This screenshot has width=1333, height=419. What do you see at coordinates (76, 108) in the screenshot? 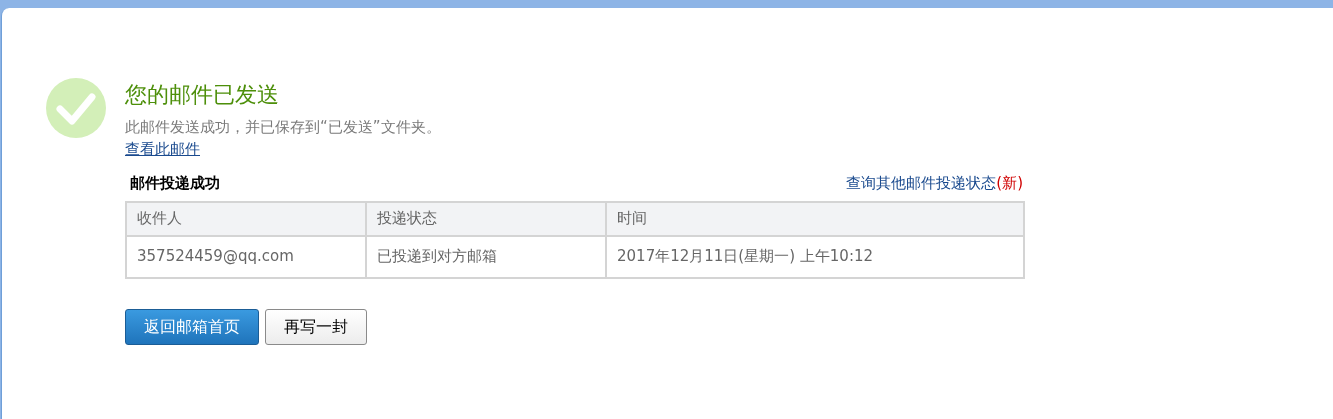
I see `check-icon` at bounding box center [76, 108].